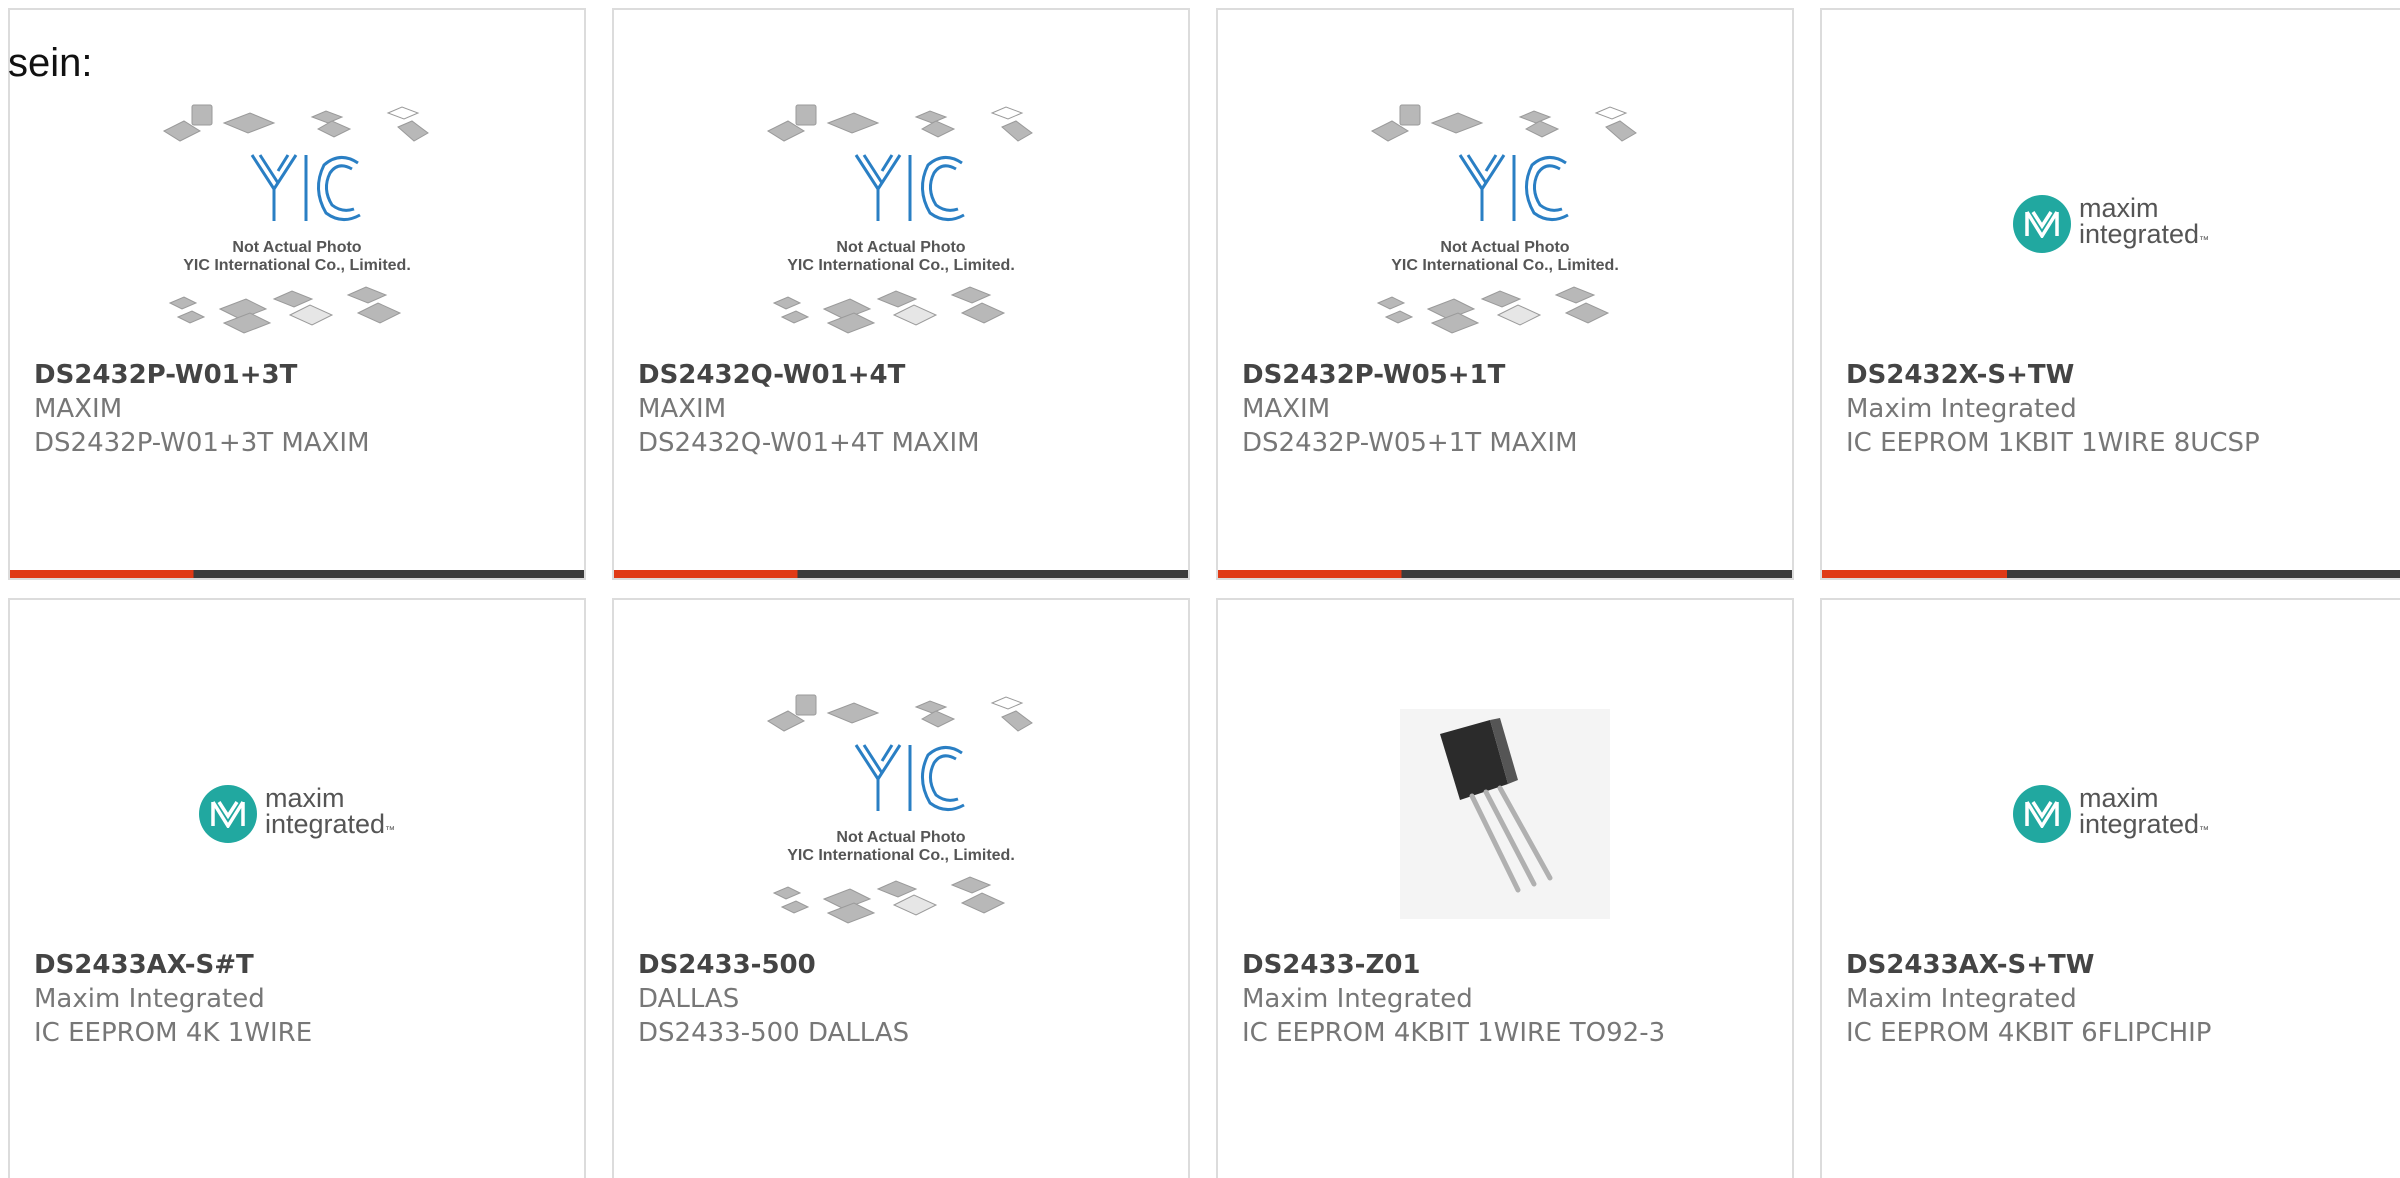  I want to click on part-number-link: DS2432X-S+TW, so click(2118, 375).